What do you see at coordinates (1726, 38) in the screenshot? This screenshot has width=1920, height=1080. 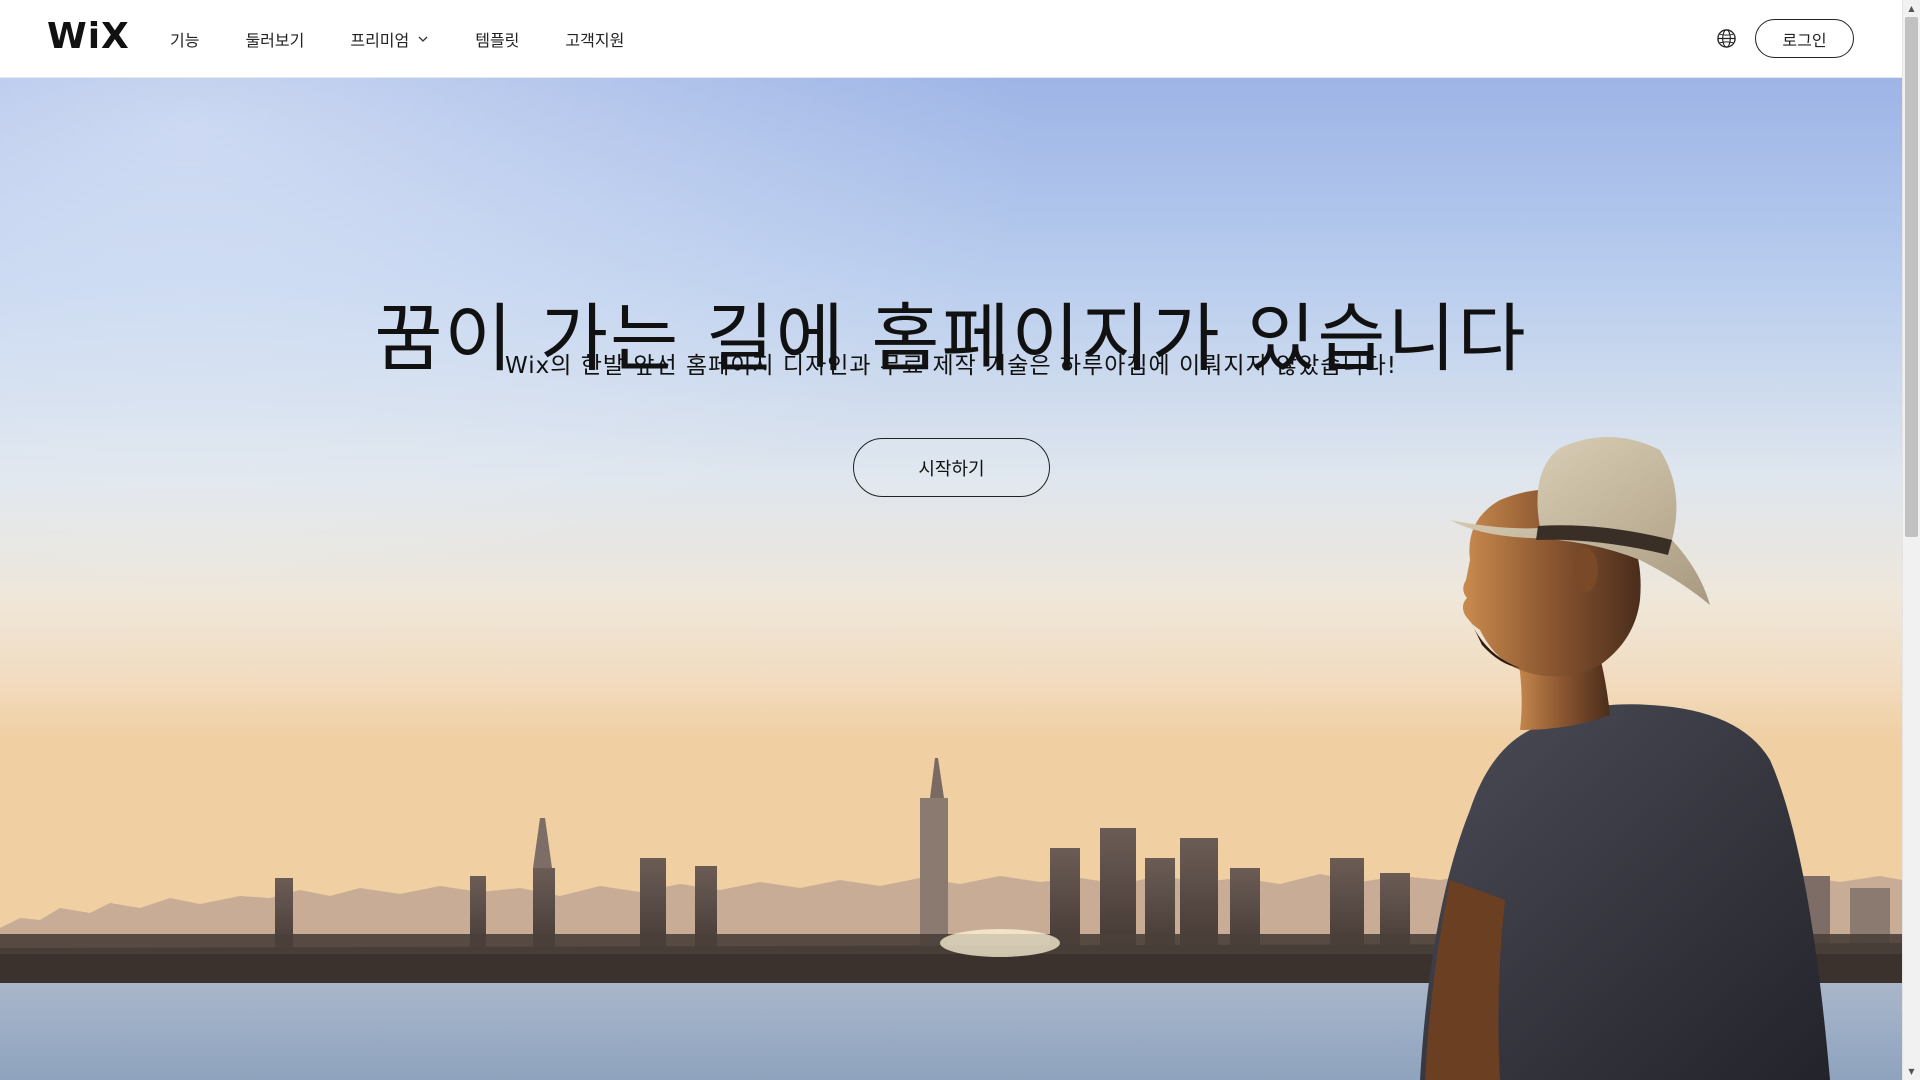 I see `globe-icon` at bounding box center [1726, 38].